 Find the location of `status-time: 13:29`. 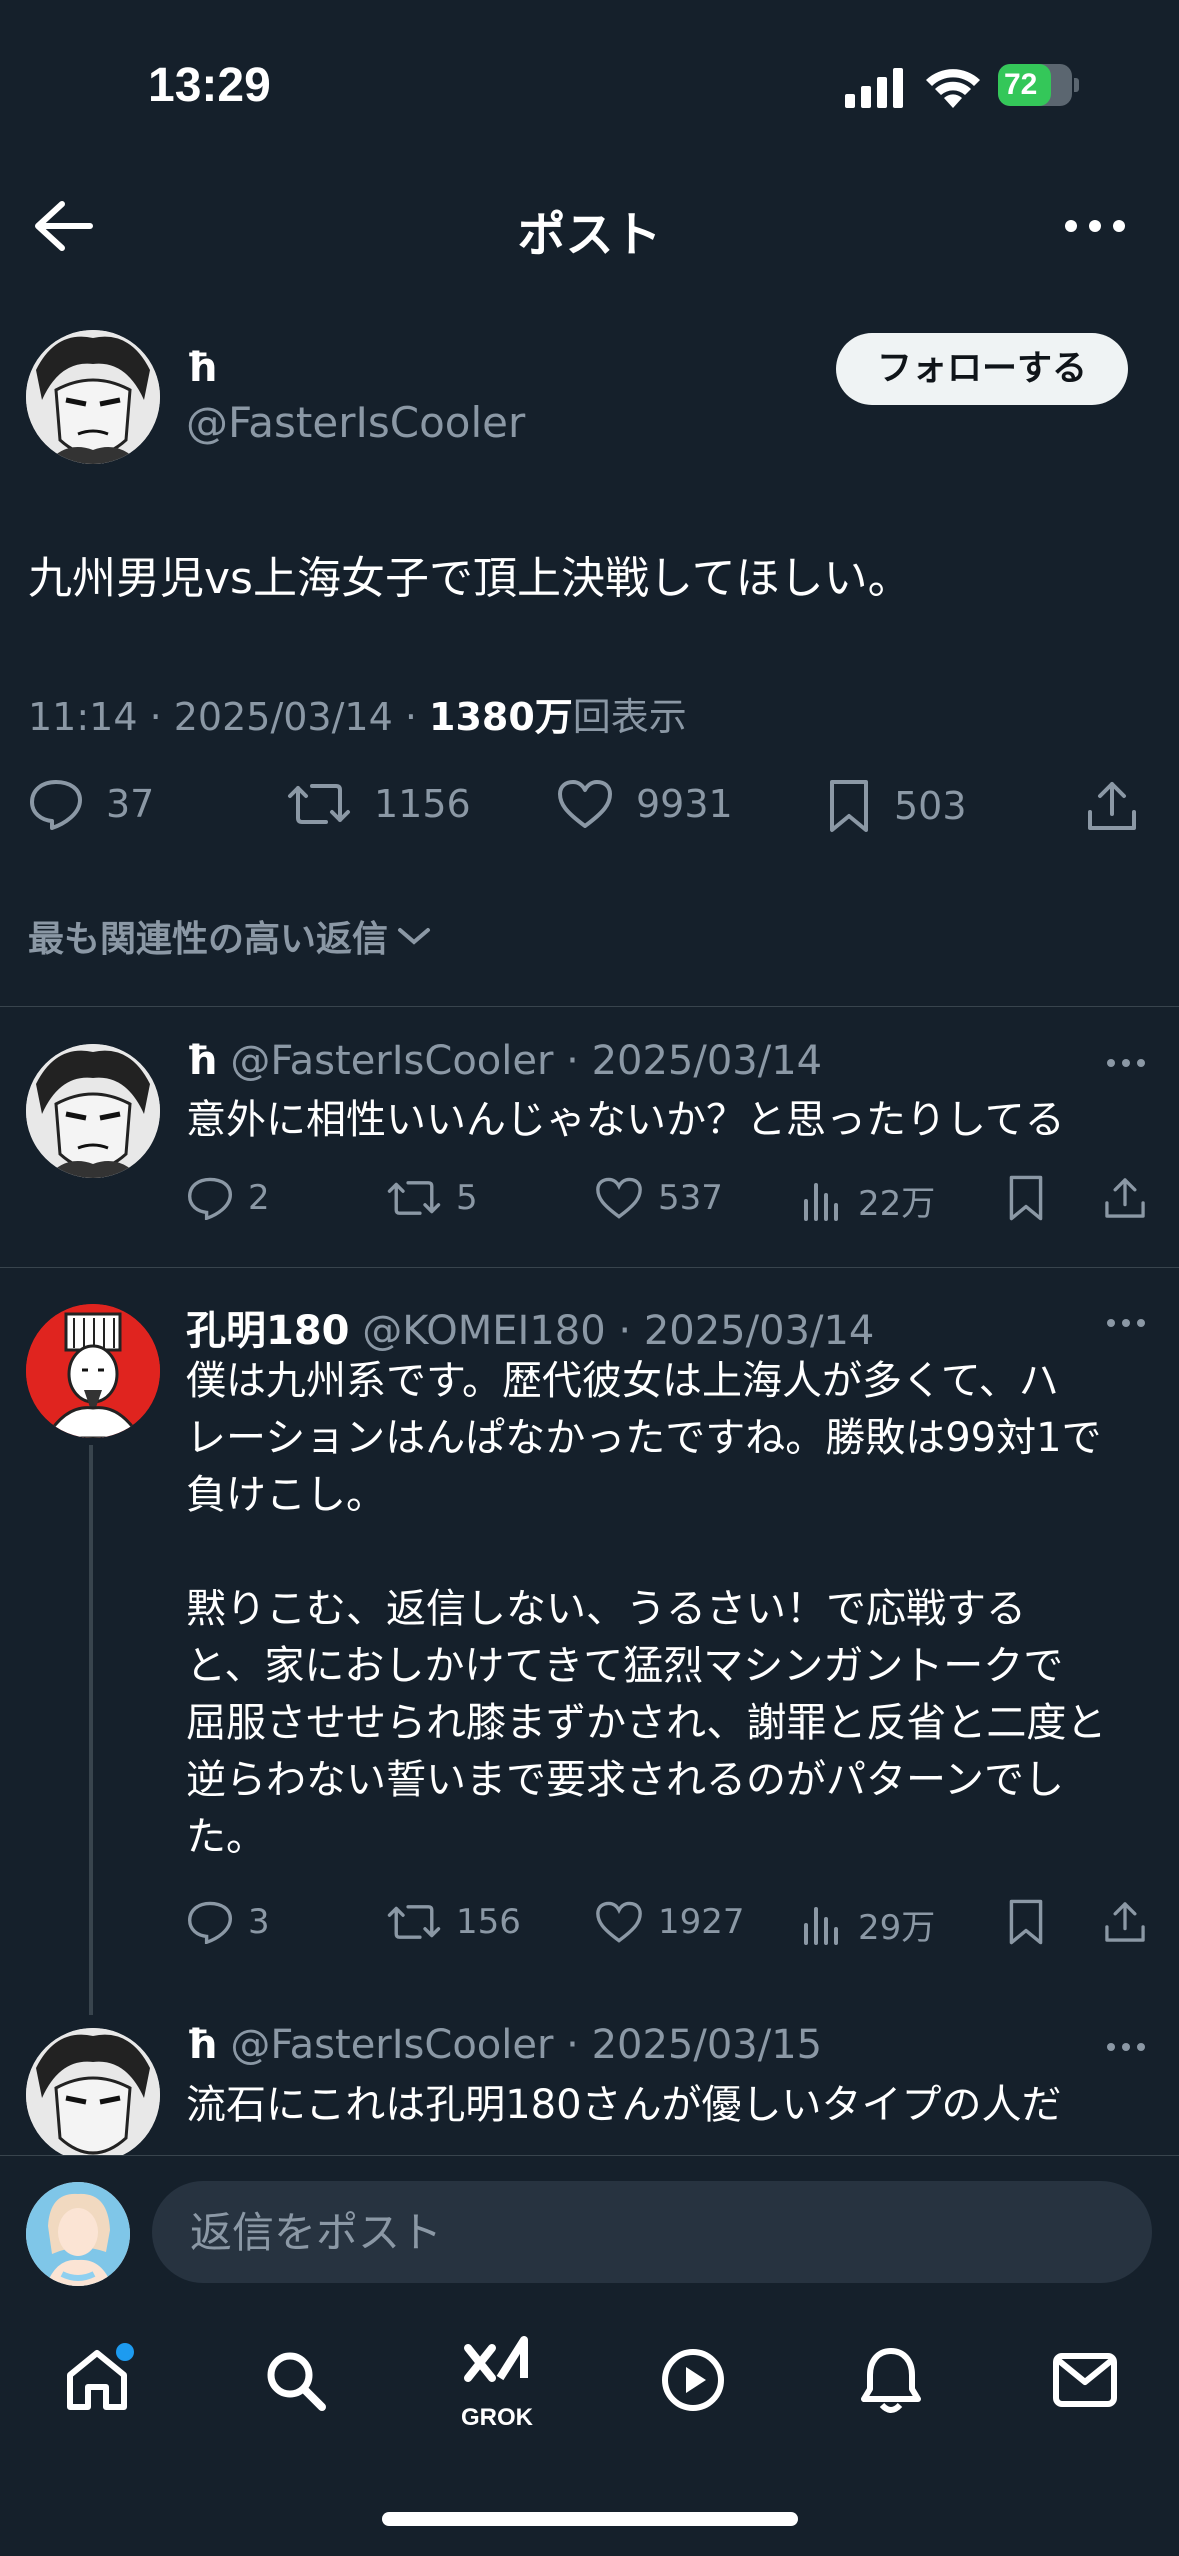

status-time: 13:29 is located at coordinates (209, 85).